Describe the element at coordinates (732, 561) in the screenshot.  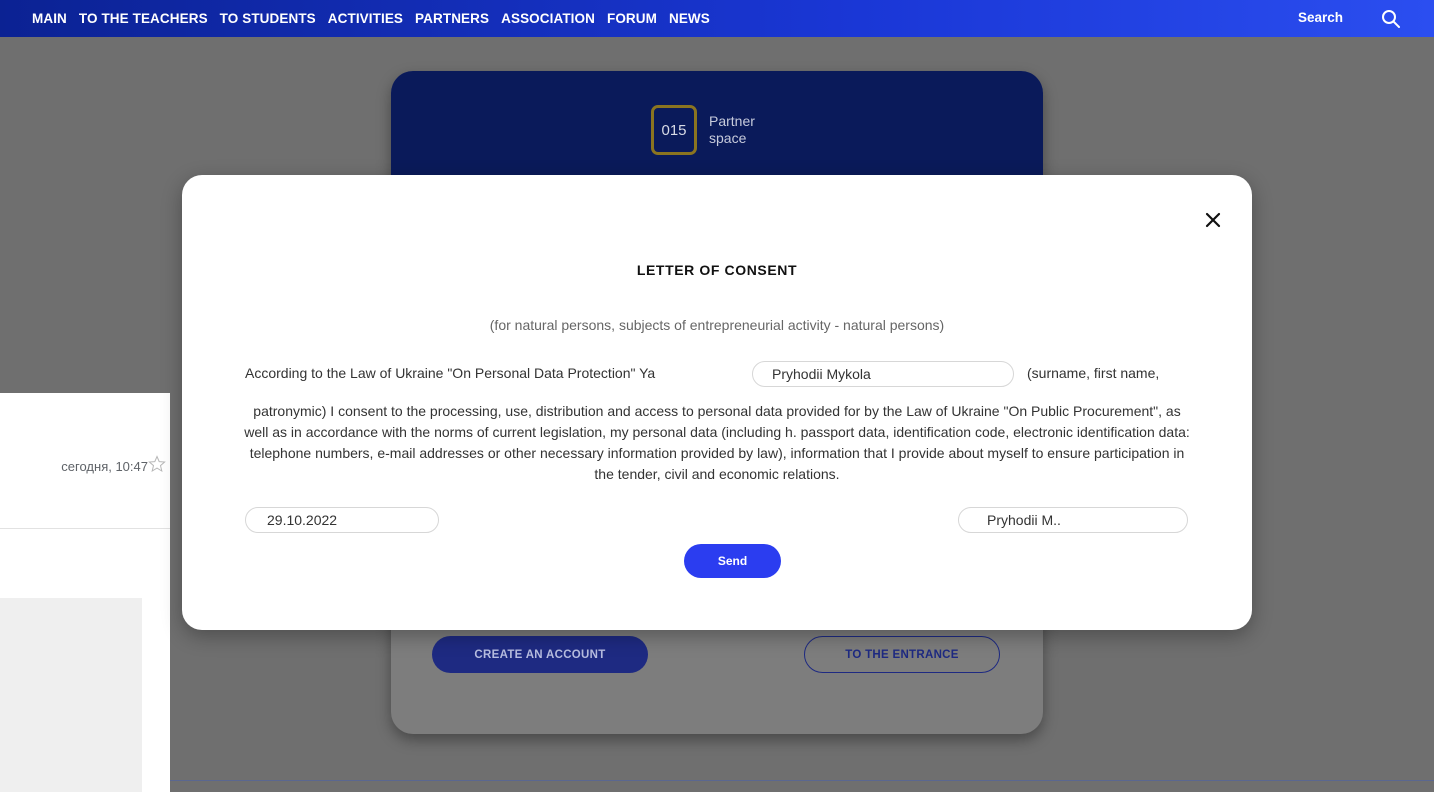
I see `send-button: Send` at that location.